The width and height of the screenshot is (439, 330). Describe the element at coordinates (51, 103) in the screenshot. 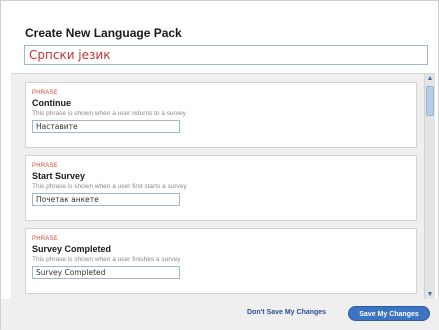

I see `phrase-name: Continue` at that location.